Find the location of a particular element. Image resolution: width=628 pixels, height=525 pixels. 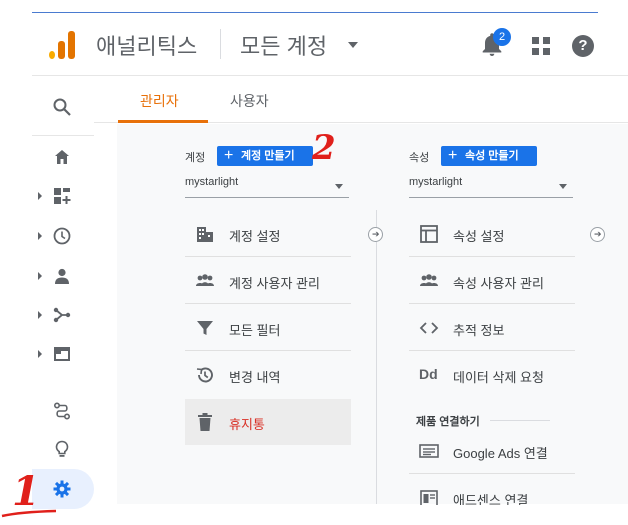

menu-all-filters: 모든 필터 is located at coordinates (268, 328).